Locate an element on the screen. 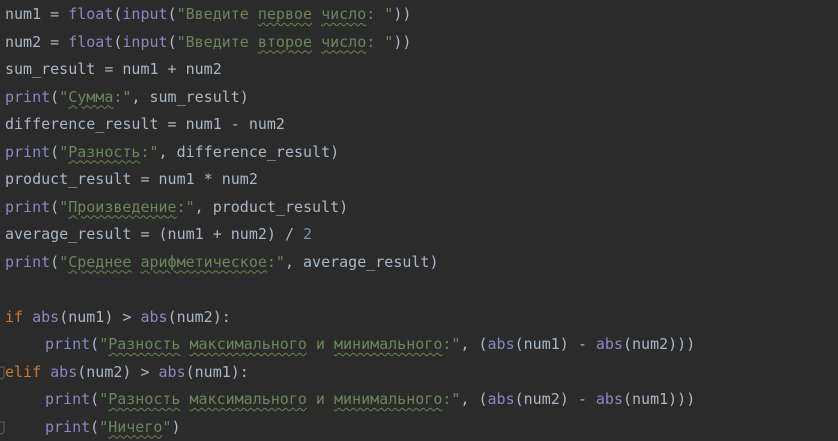 This screenshot has height=441, width=838. code-line: average_result = (num1 + num2) / 2 is located at coordinates (419, 235).